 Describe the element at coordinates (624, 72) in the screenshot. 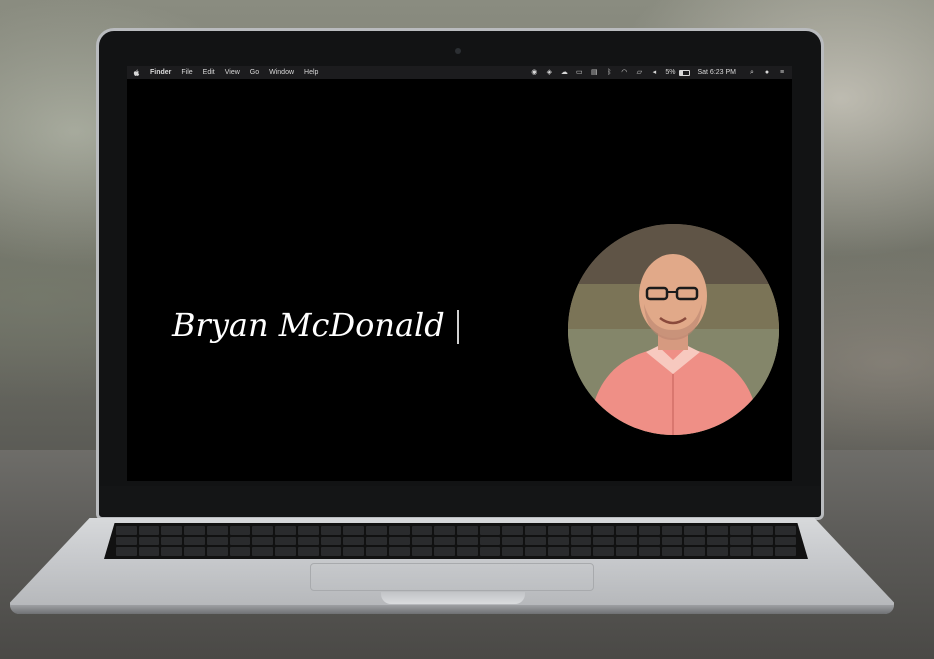

I see `wifi-icon: ◠` at that location.